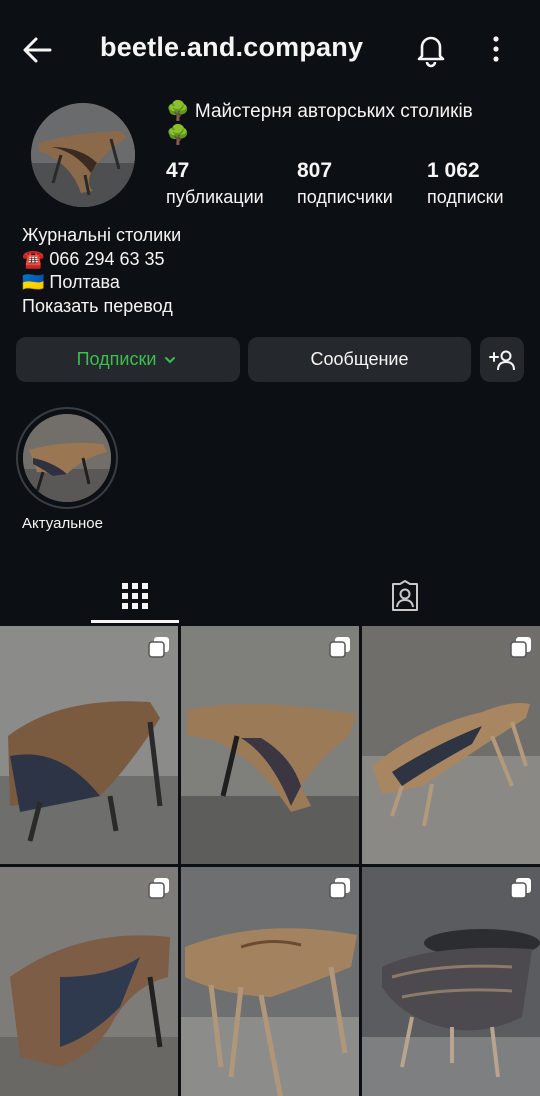 The height and width of the screenshot is (1096, 540). What do you see at coordinates (465, 197) in the screenshot?
I see `stat-following-label: подписки` at bounding box center [465, 197].